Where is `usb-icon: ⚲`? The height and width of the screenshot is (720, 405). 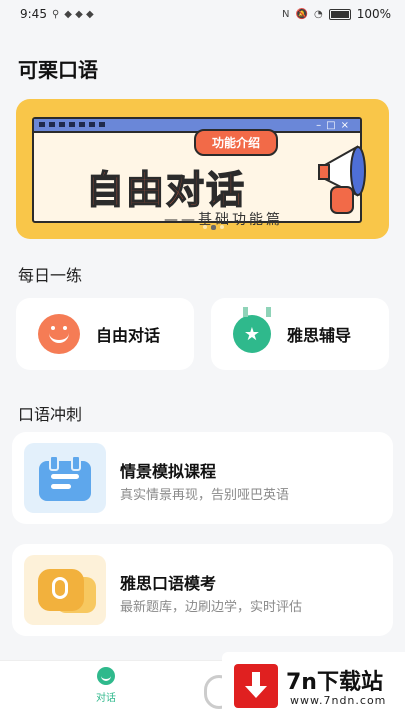
usb-icon: ⚲ is located at coordinates (55, 14).